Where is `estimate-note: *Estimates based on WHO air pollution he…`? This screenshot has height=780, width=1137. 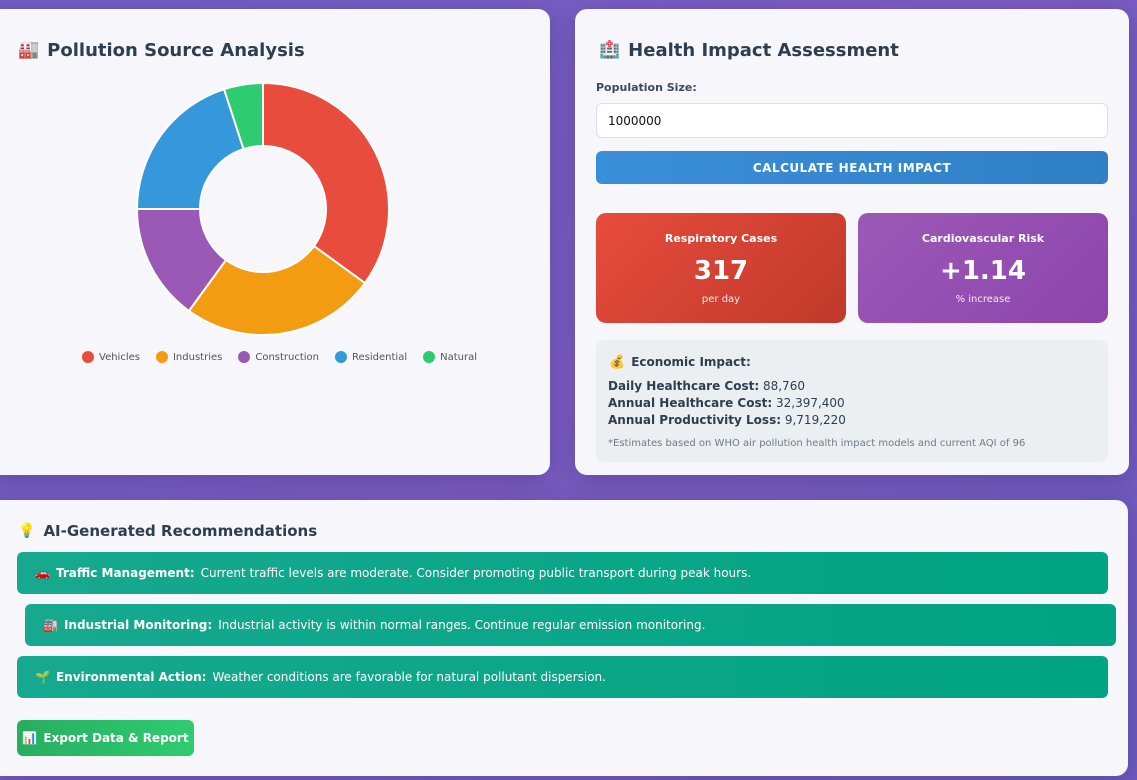
estimate-note: *Estimates based on WHO air pollution he… is located at coordinates (817, 443).